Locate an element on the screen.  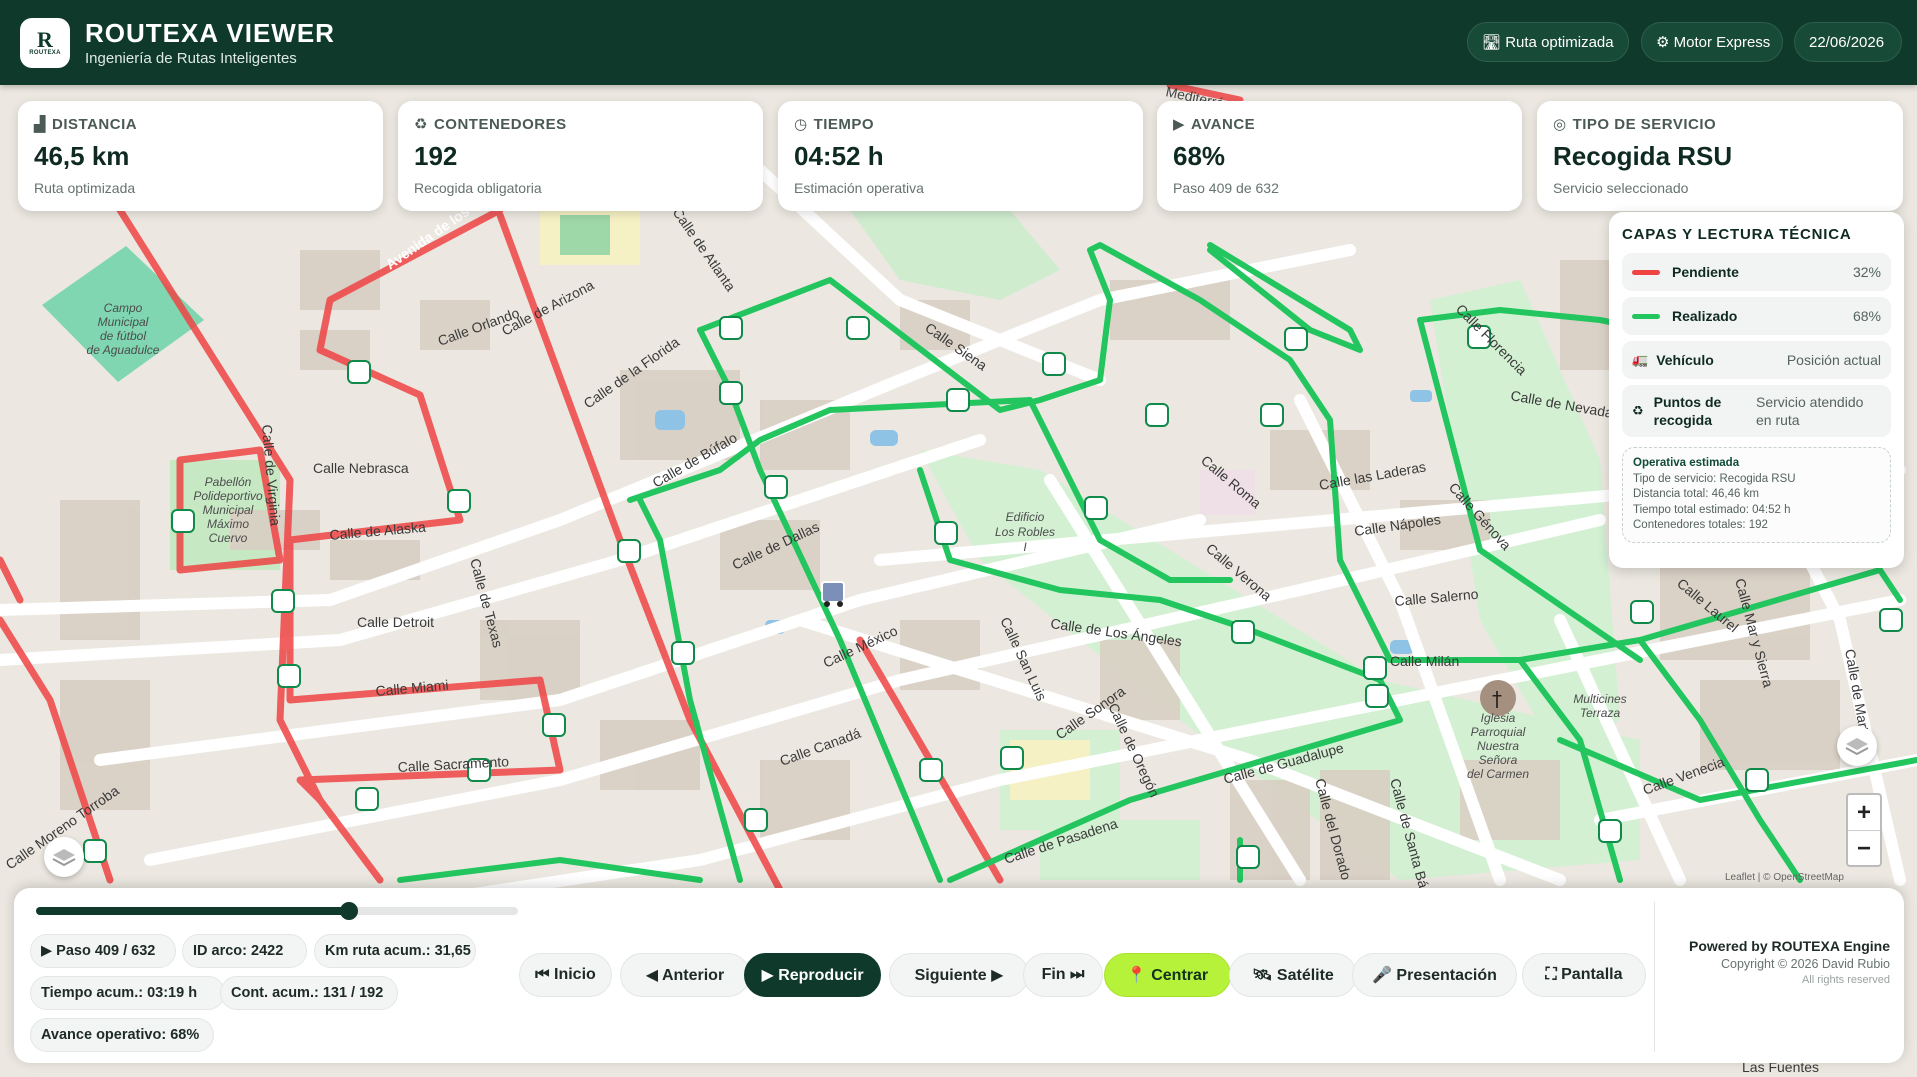
chip-step: ▶ Paso 409 / 632 is located at coordinates (103, 951).